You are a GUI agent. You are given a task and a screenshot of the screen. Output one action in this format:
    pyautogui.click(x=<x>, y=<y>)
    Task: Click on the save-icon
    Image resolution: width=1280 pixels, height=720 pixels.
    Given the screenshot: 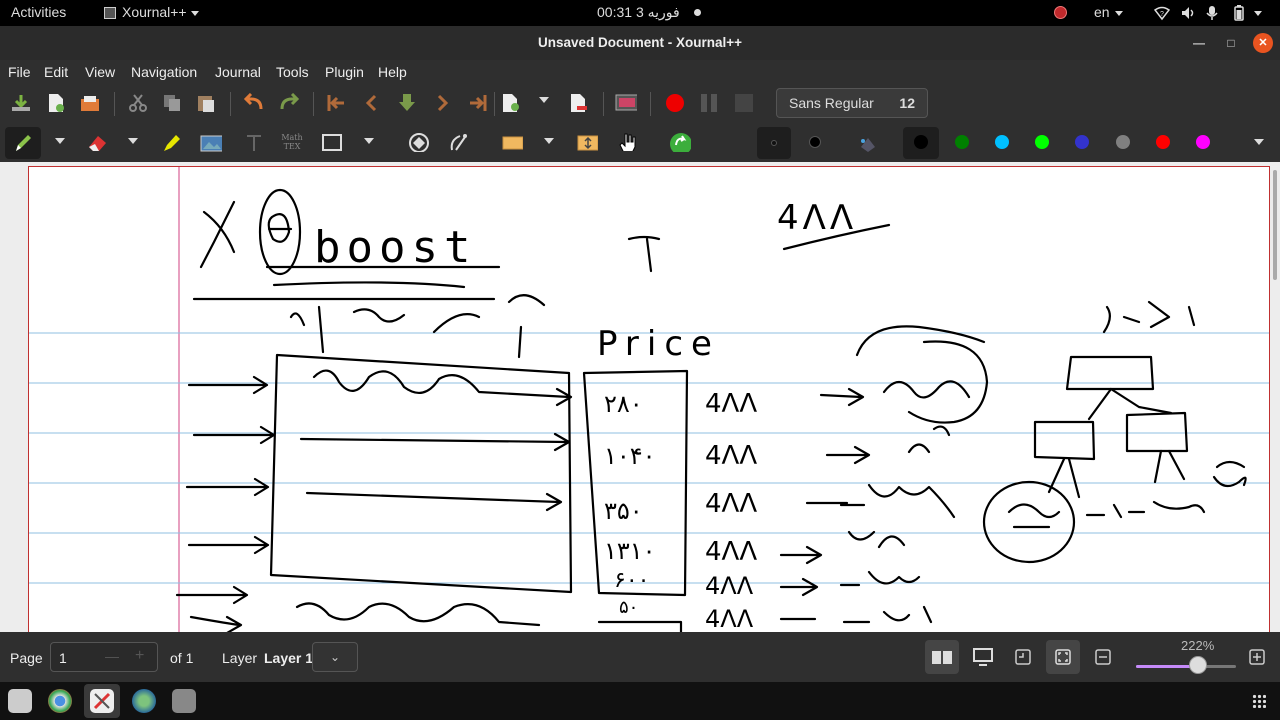 What is the action you would take?
    pyautogui.click(x=21, y=103)
    